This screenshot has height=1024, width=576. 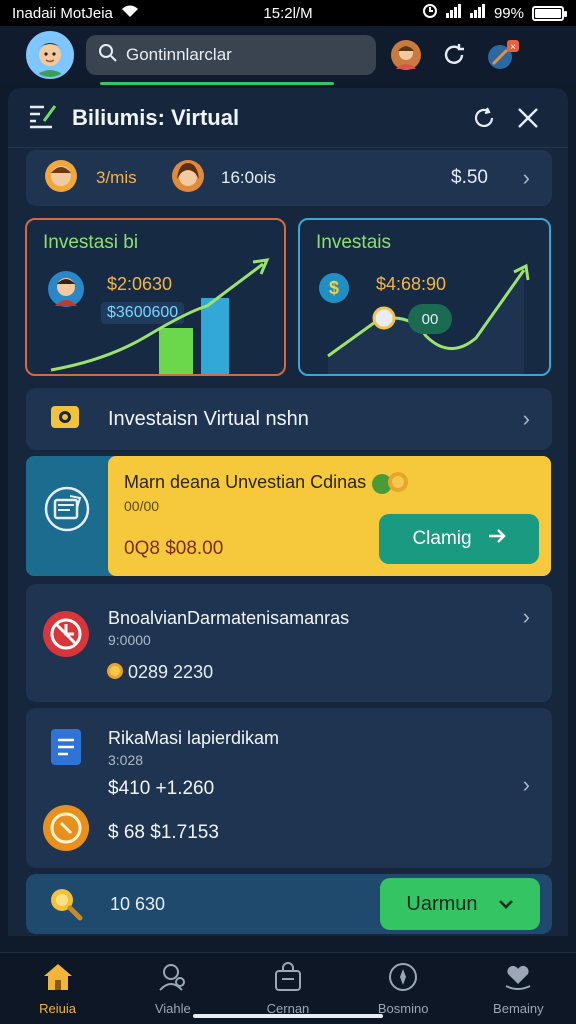 I want to click on item1-subtitle: 9:0000, so click(x=129, y=640).